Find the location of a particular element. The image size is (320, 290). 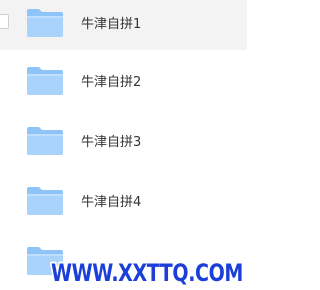

folder-name: 牛津自拼1 is located at coordinates (111, 24).